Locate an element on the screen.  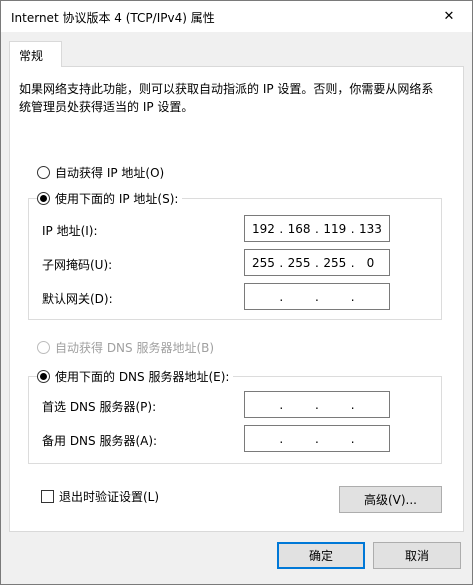
alternate-dns-label: 备用 DNS 服务器(A): is located at coordinates (100, 441).